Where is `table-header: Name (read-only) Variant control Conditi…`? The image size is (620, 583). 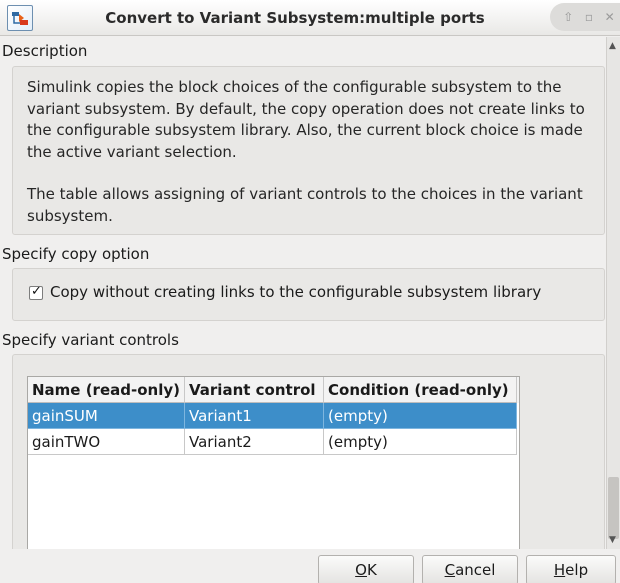 table-header: Name (read-only) Variant control Conditi… is located at coordinates (273, 390).